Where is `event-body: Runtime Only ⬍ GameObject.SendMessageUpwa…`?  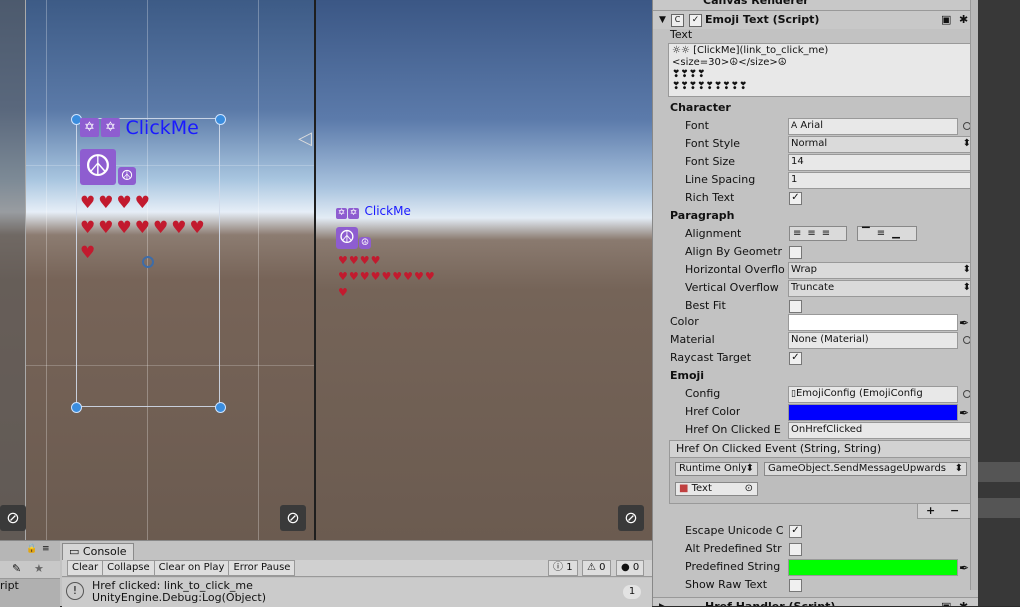 event-body: Runtime Only ⬍ GameObject.SendMessageUpwa… is located at coordinates (820, 481).